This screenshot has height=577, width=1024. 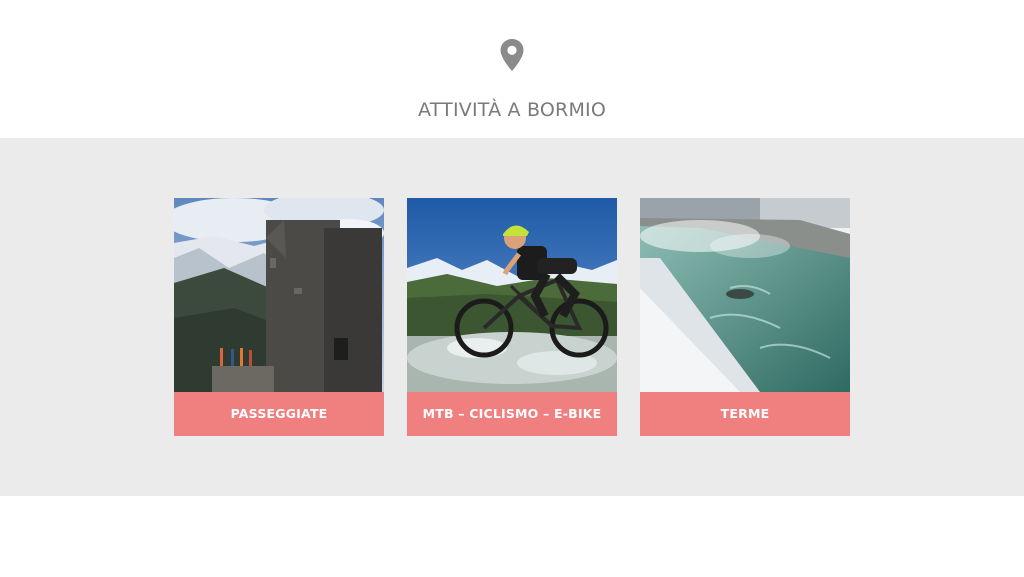 I want to click on map-pin-icon, so click(x=512, y=55).